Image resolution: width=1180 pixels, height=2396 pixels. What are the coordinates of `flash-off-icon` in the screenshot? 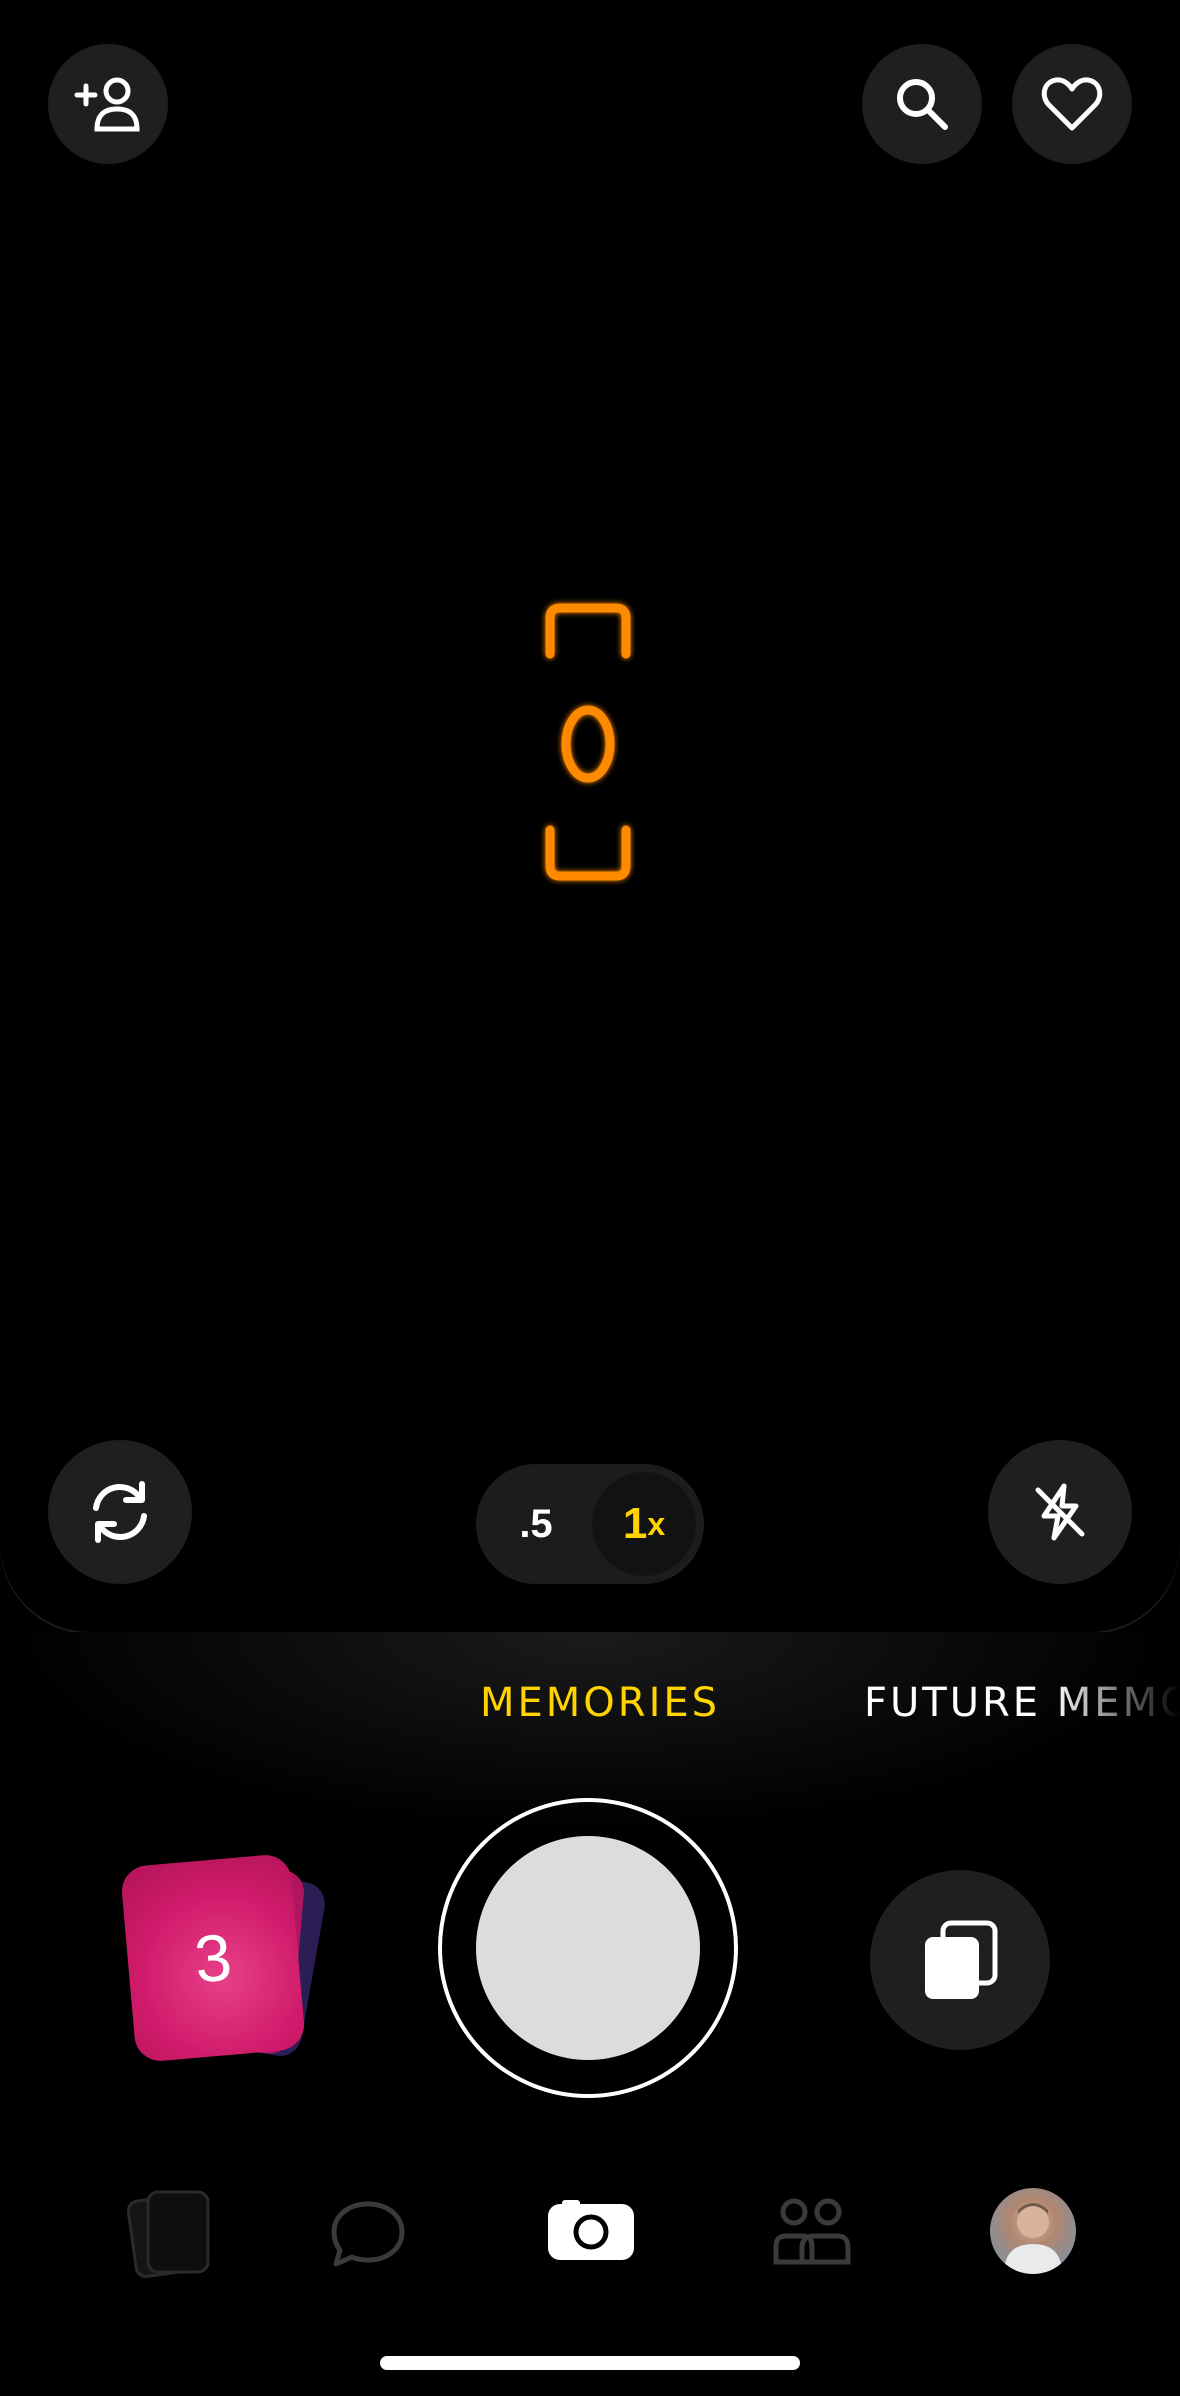 It's located at (1060, 1512).